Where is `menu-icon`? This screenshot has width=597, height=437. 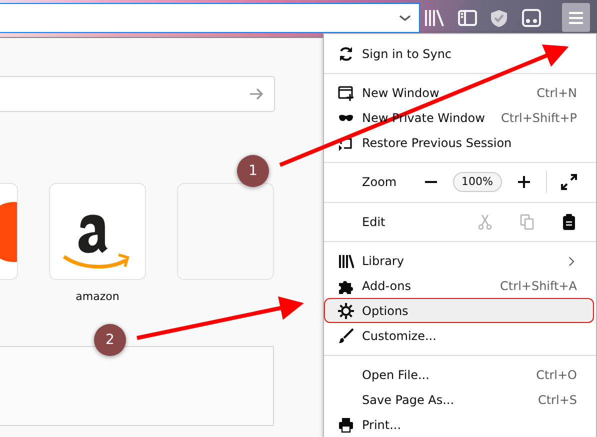
menu-icon is located at coordinates (576, 18).